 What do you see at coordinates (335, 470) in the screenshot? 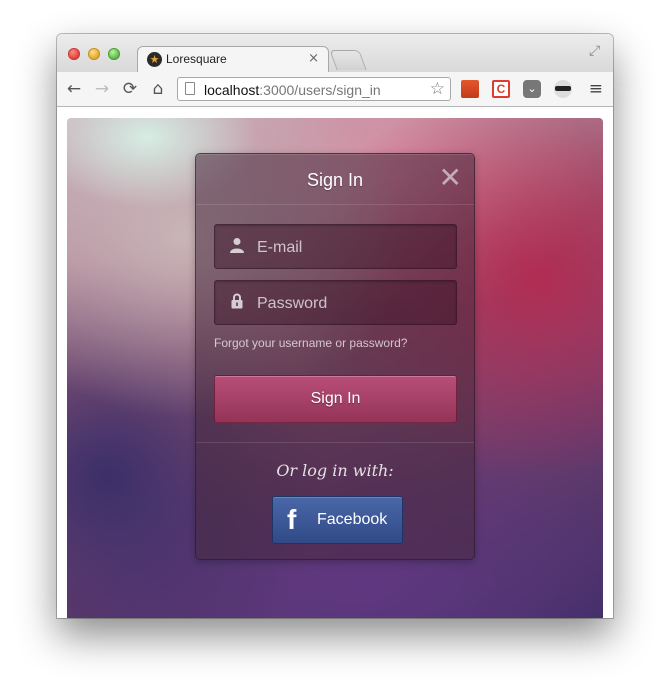
I see `alt-login-label: Or log in with:` at bounding box center [335, 470].